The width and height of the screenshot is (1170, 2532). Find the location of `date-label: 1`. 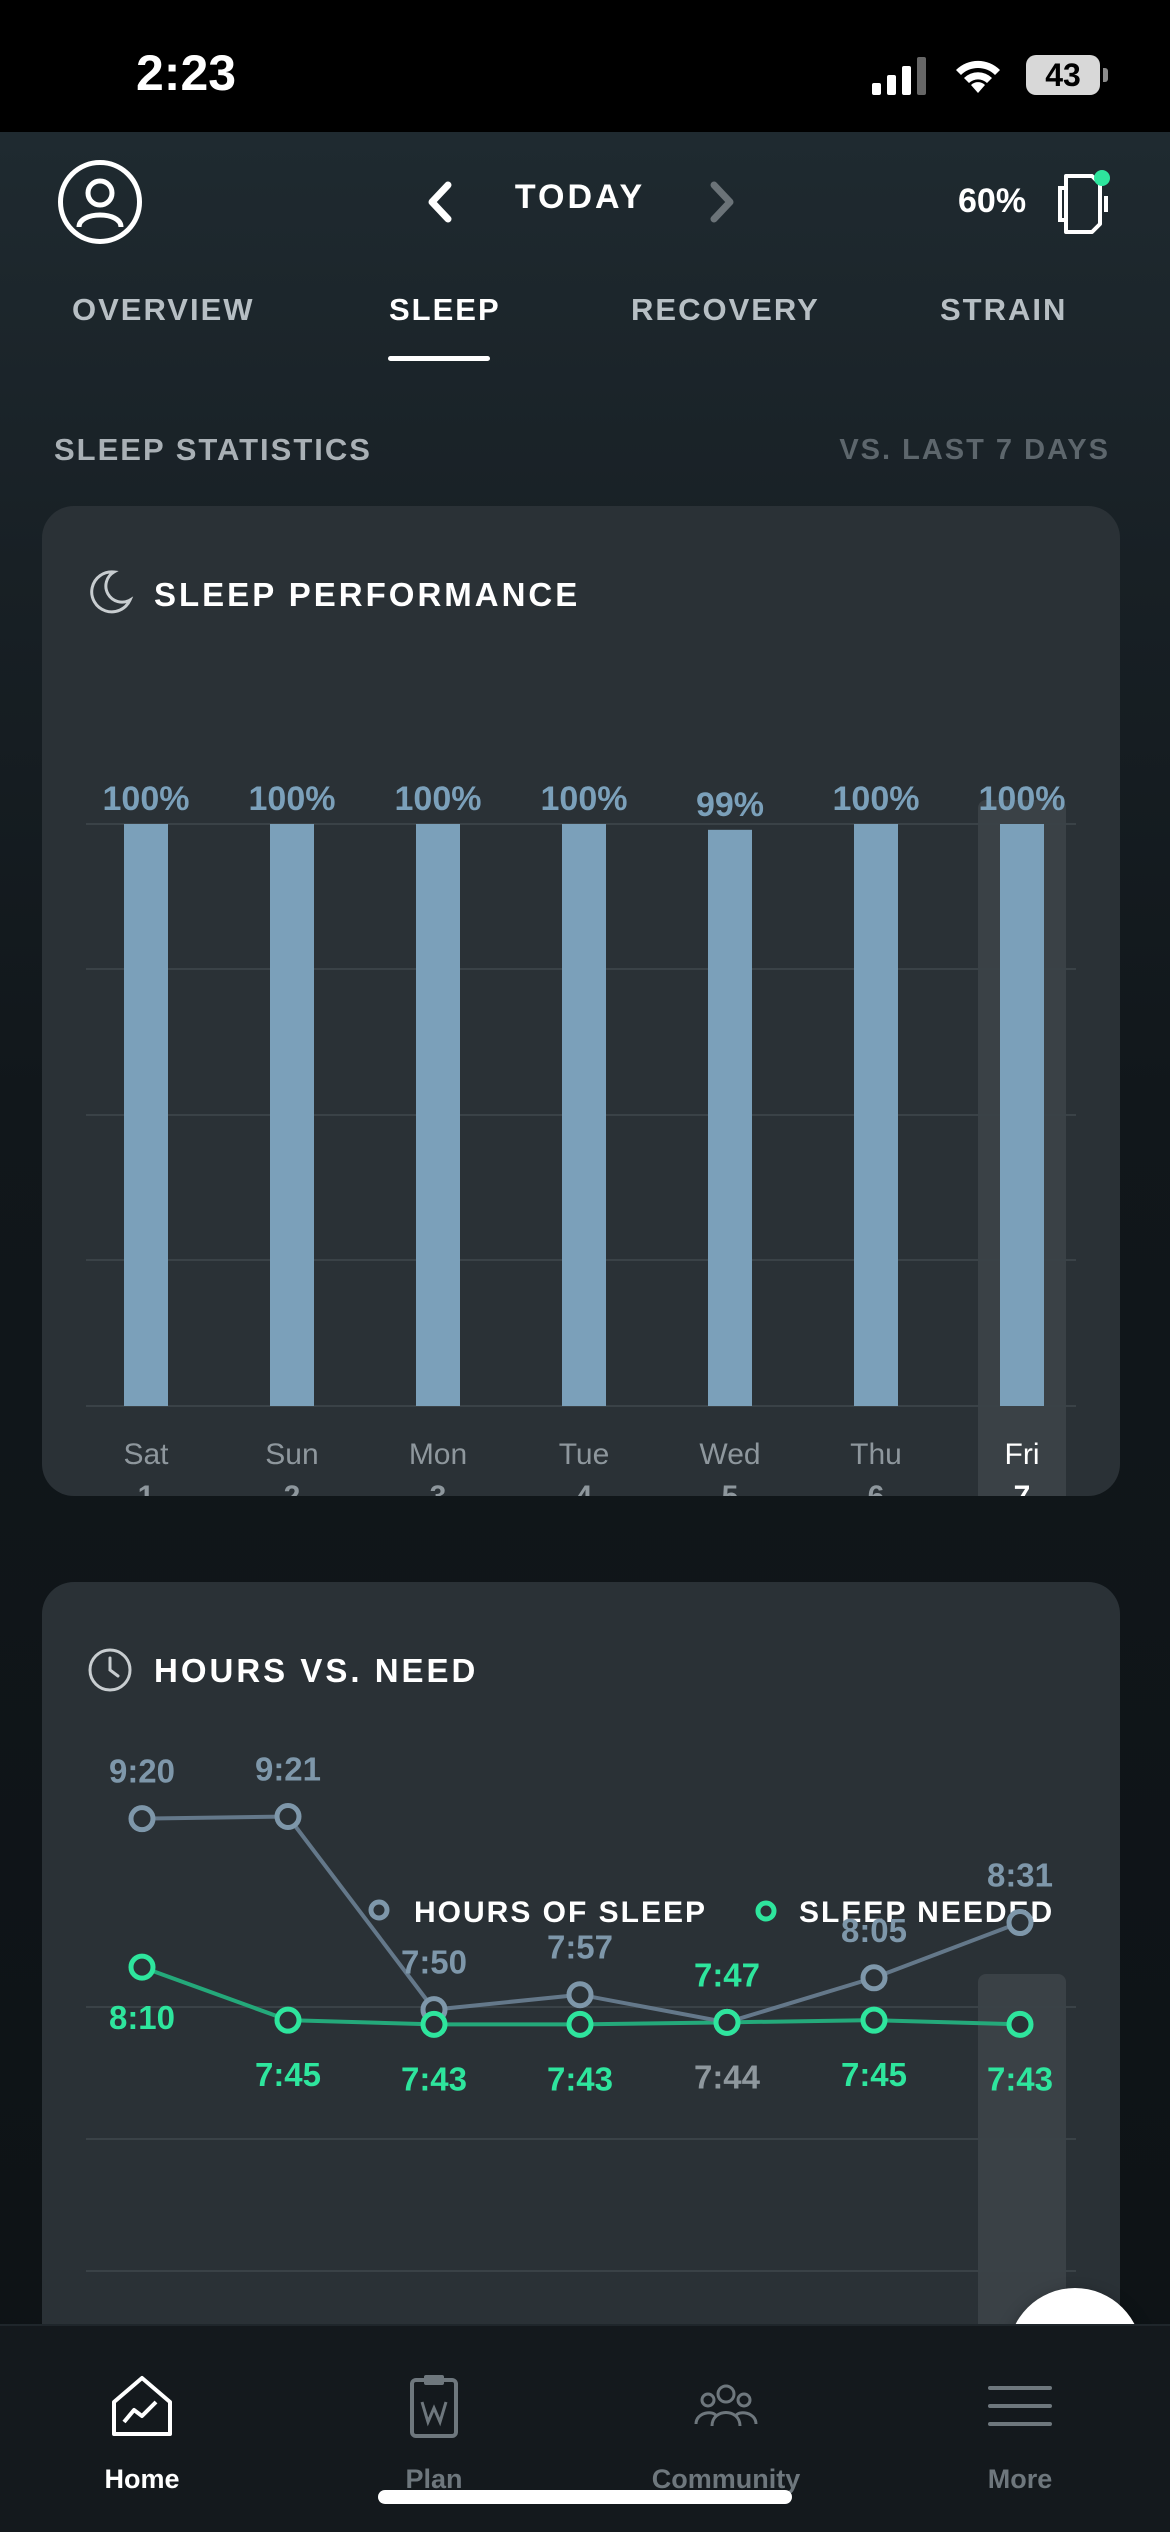

date-label: 1 is located at coordinates (146, 1488).